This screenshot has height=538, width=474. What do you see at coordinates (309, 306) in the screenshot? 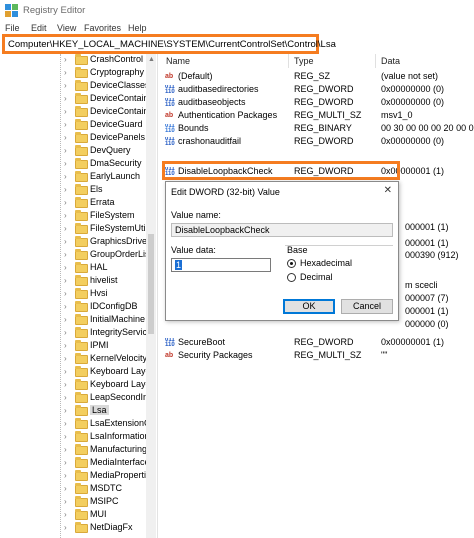
I see `ok-button: OK` at bounding box center [309, 306].